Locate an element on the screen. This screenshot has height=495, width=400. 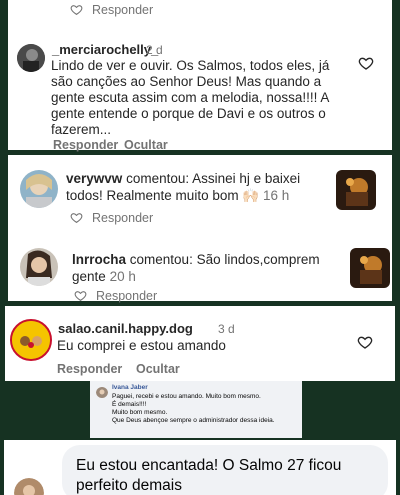
comment-text-line: todos! Realmente muito bom is located at coordinates (152, 195).